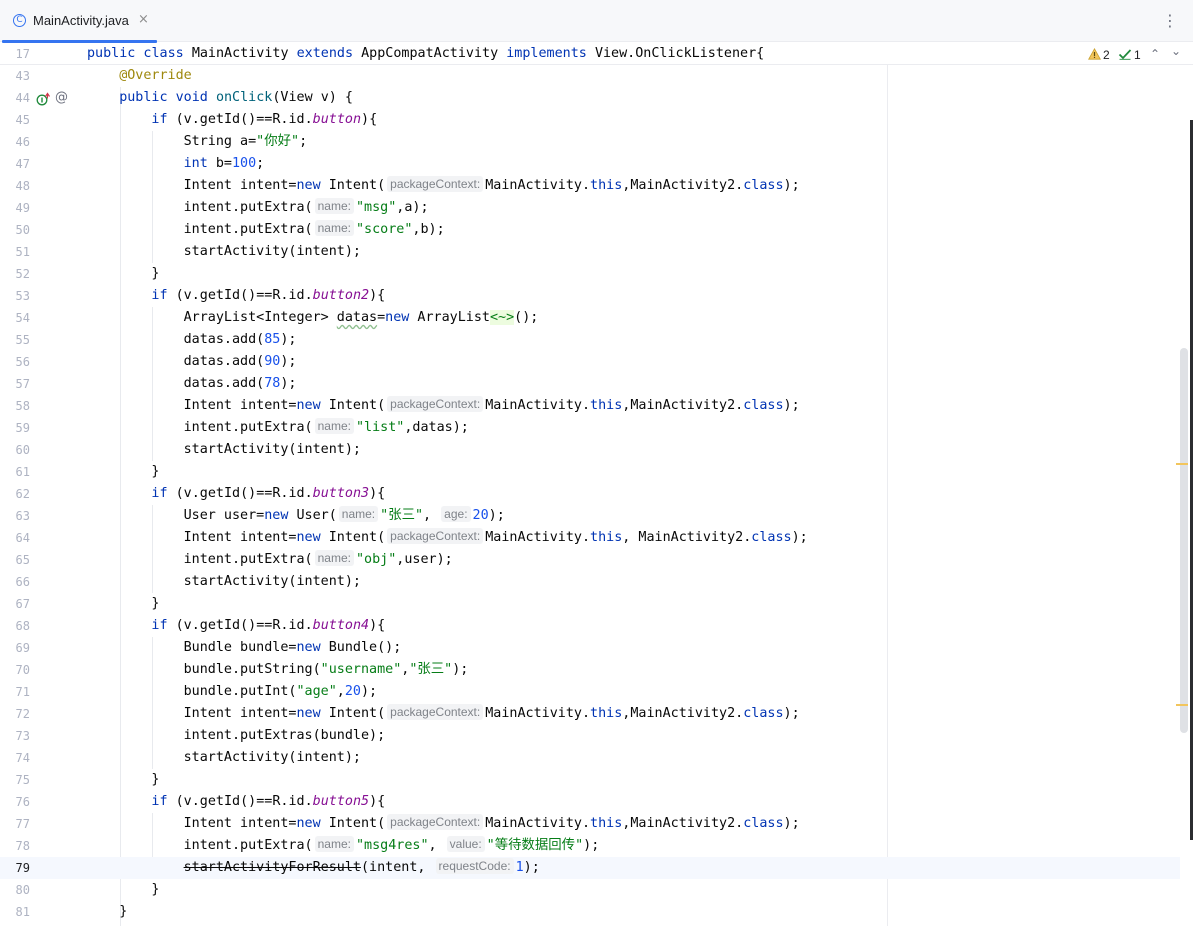  Describe the element at coordinates (22, 648) in the screenshot. I see `line-number: 69` at that location.